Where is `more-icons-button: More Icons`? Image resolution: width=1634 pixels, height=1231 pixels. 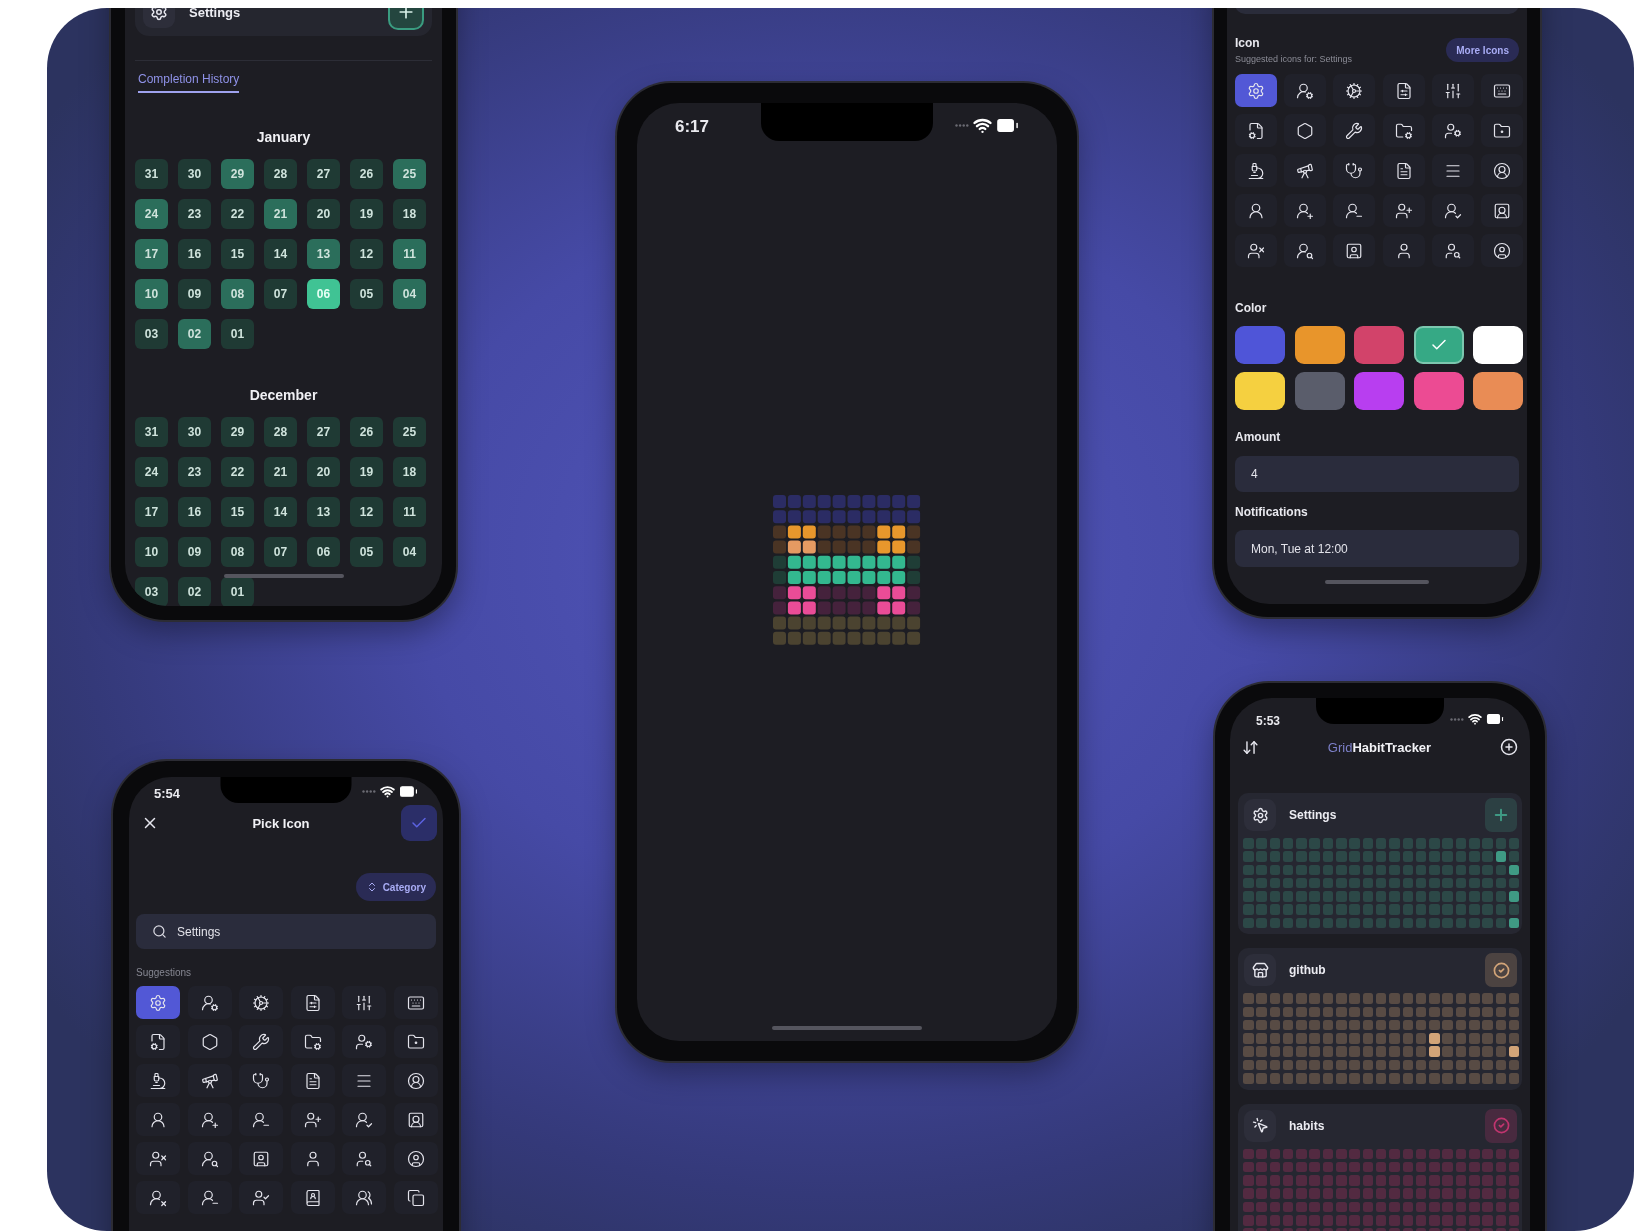
more-icons-button: More Icons is located at coordinates (1482, 50).